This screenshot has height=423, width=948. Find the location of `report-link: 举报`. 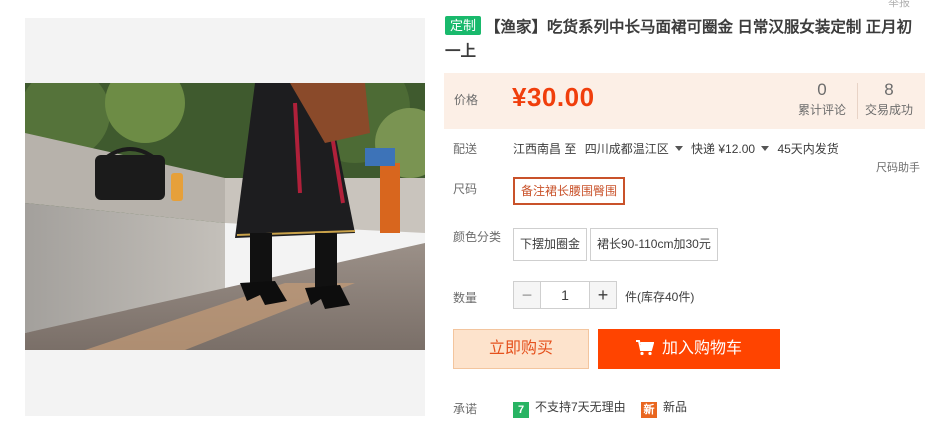

report-link: 举报 is located at coordinates (899, 5).